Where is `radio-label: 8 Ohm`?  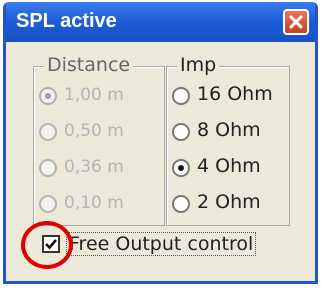 radio-label: 8 Ohm is located at coordinates (229, 130).